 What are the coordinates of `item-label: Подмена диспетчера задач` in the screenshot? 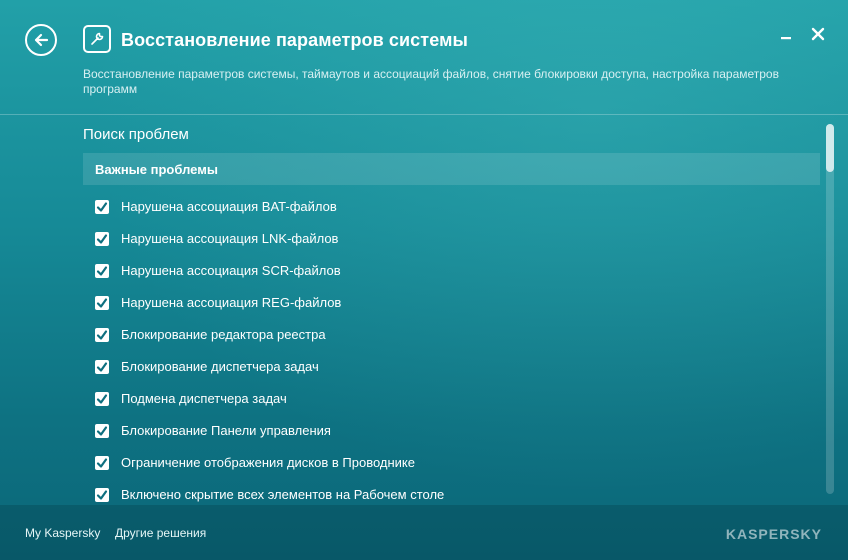 It's located at (204, 398).